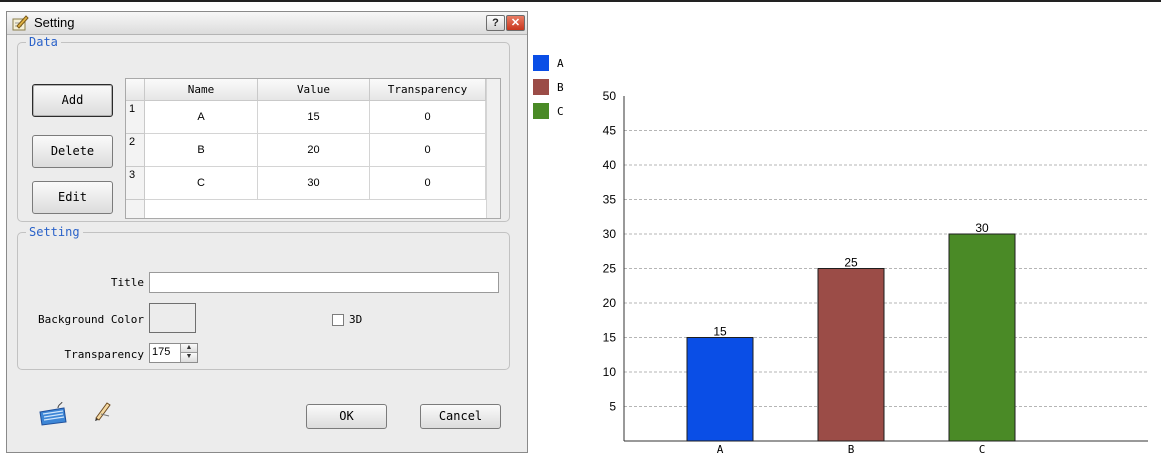  What do you see at coordinates (346, 416) in the screenshot?
I see `ok-button: OK` at bounding box center [346, 416].